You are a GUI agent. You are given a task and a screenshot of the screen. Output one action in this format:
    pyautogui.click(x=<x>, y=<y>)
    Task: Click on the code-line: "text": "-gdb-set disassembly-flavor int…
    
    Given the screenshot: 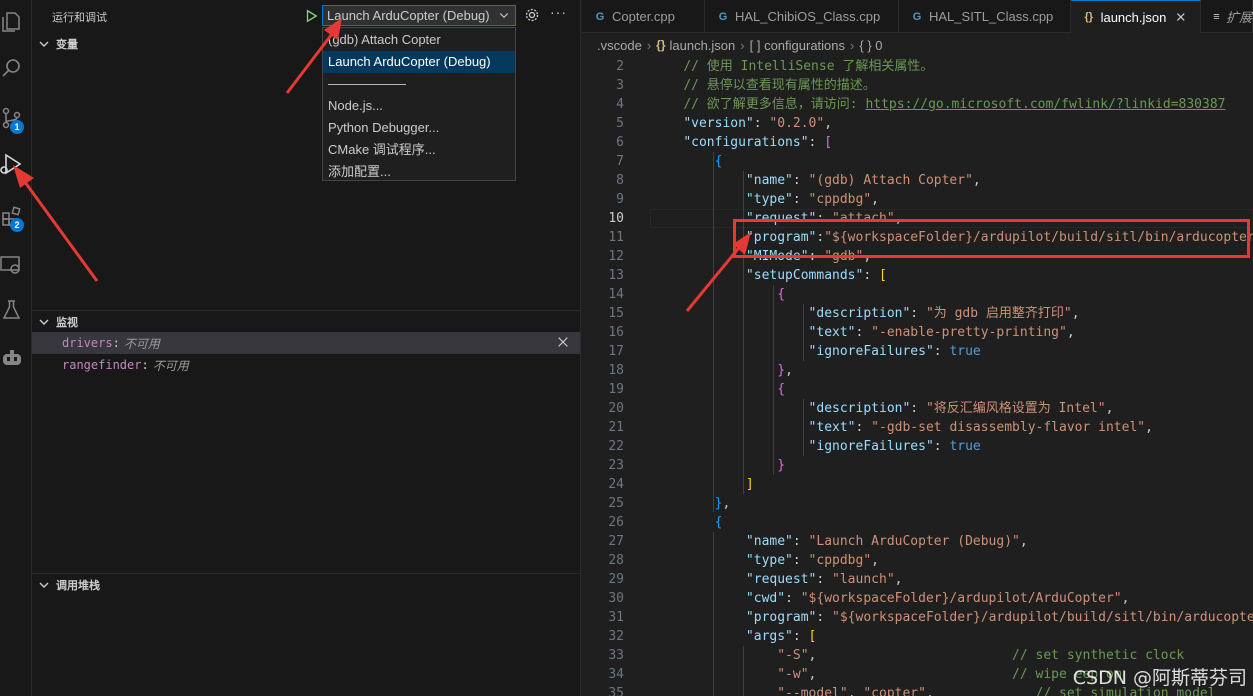 What is the action you would take?
    pyautogui.click(x=980, y=427)
    